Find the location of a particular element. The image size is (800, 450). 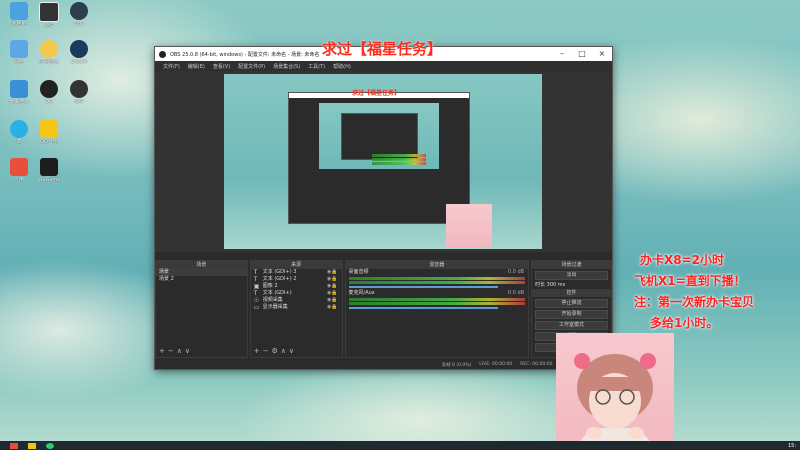

computer-icon is located at coordinates (19, 11).